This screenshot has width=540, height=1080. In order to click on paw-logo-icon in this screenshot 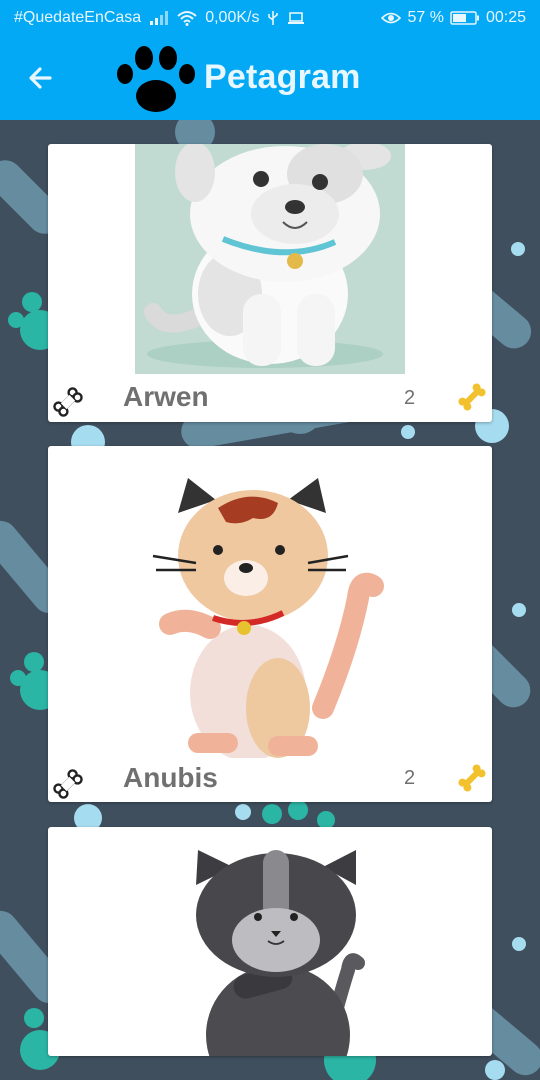, I will do `click(156, 79)`.